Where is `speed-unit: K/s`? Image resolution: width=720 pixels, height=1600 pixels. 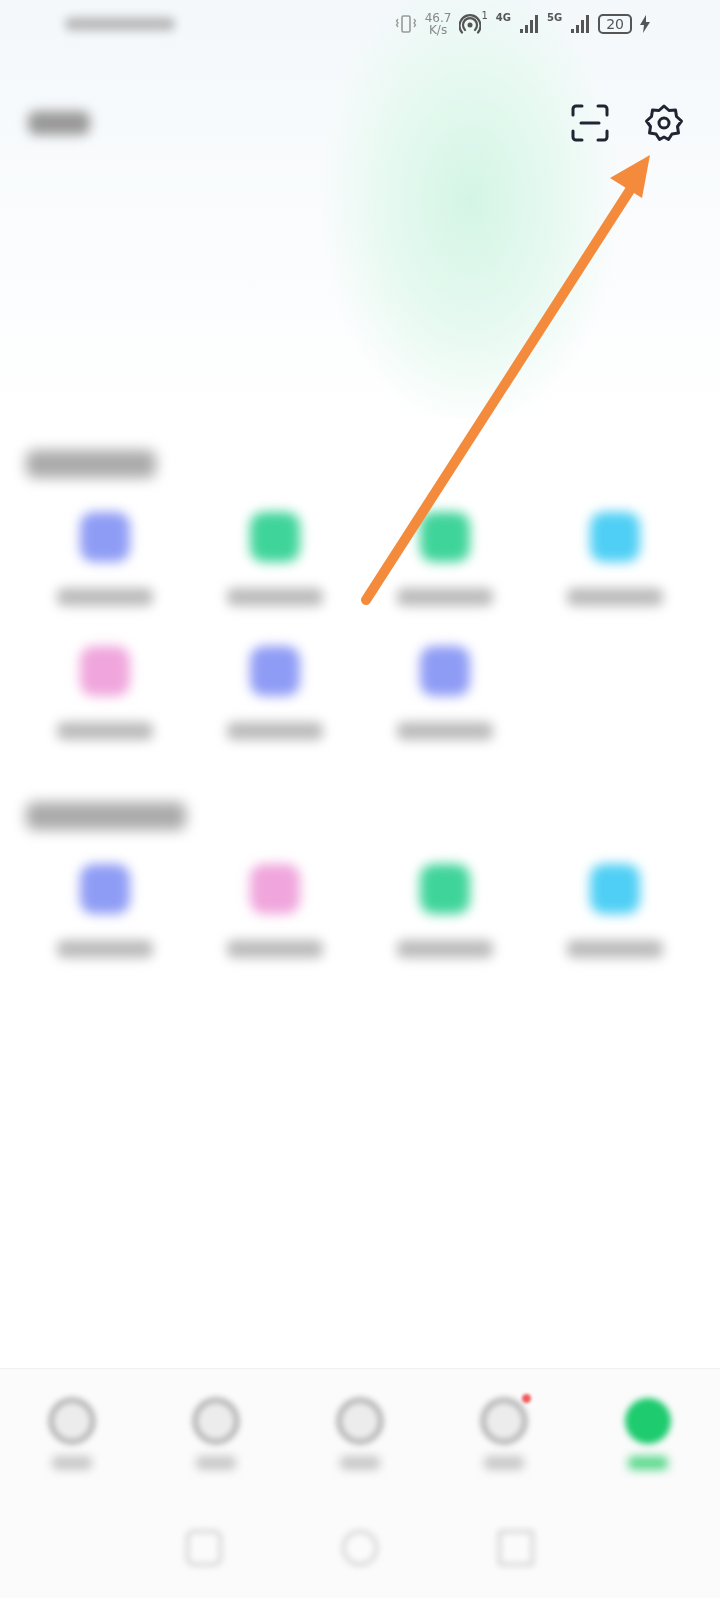 speed-unit: K/s is located at coordinates (438, 30).